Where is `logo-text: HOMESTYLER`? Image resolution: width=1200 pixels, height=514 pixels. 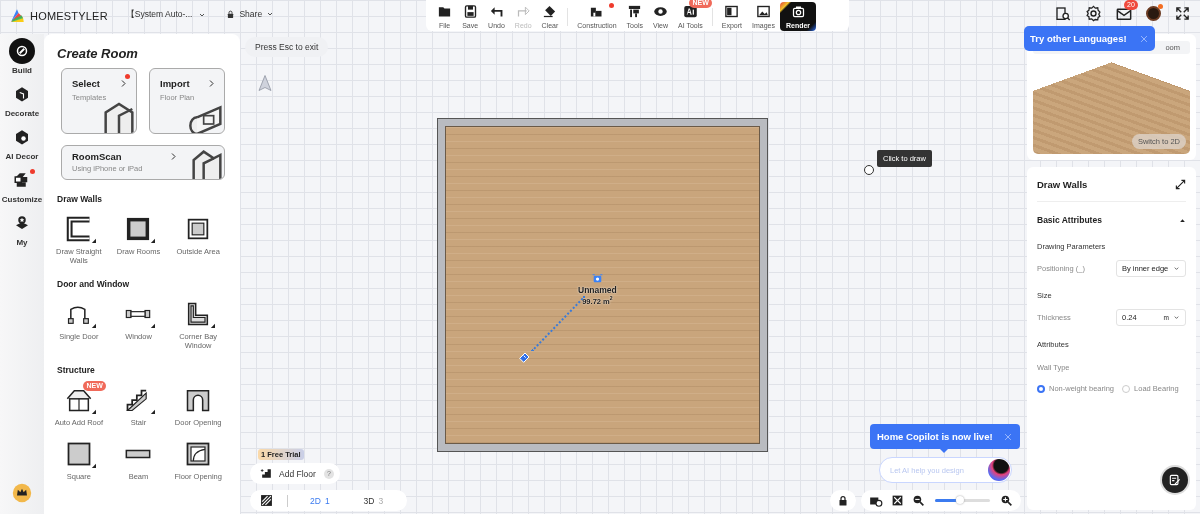
logo-text: HOMESTYLER is located at coordinates (69, 16).